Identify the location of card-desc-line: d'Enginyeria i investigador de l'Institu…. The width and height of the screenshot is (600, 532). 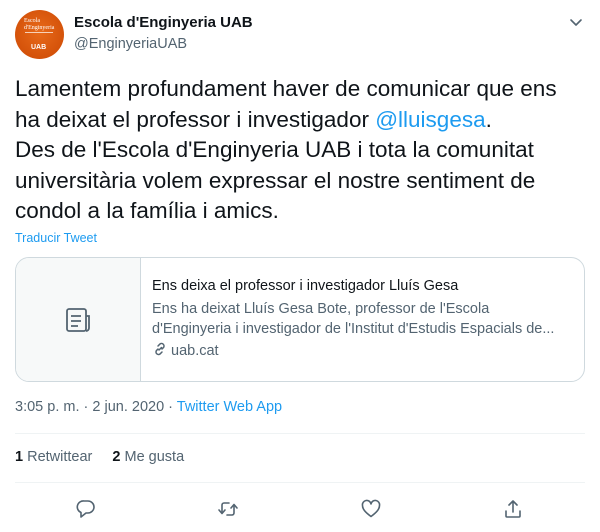
(353, 329).